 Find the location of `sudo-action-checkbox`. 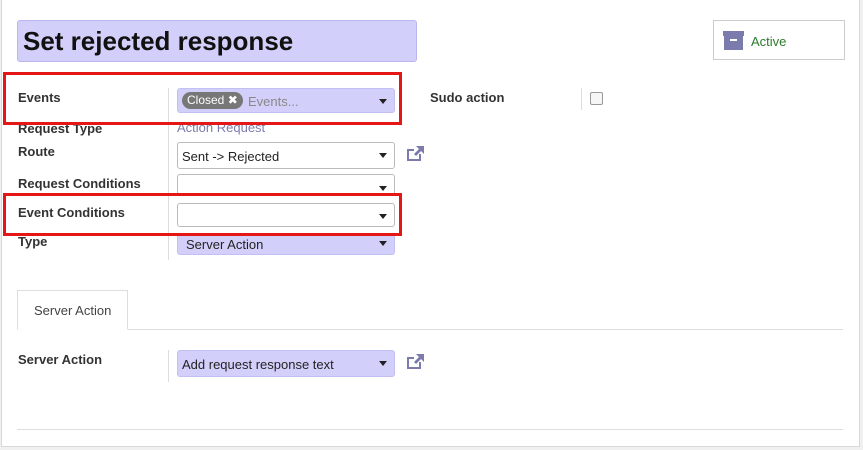

sudo-action-checkbox is located at coordinates (596, 98).